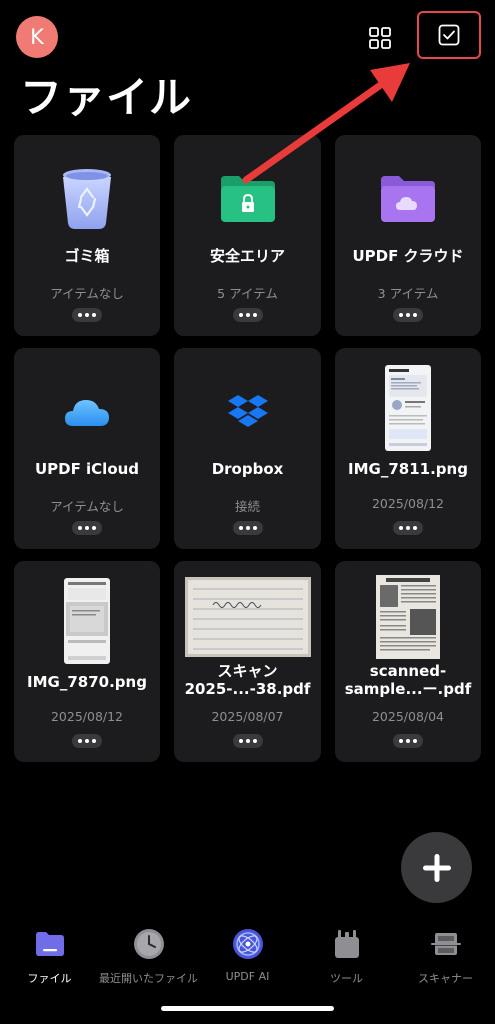 This screenshot has width=495, height=1024. I want to click on card-subtitle: 5 アイテム, so click(247, 293).